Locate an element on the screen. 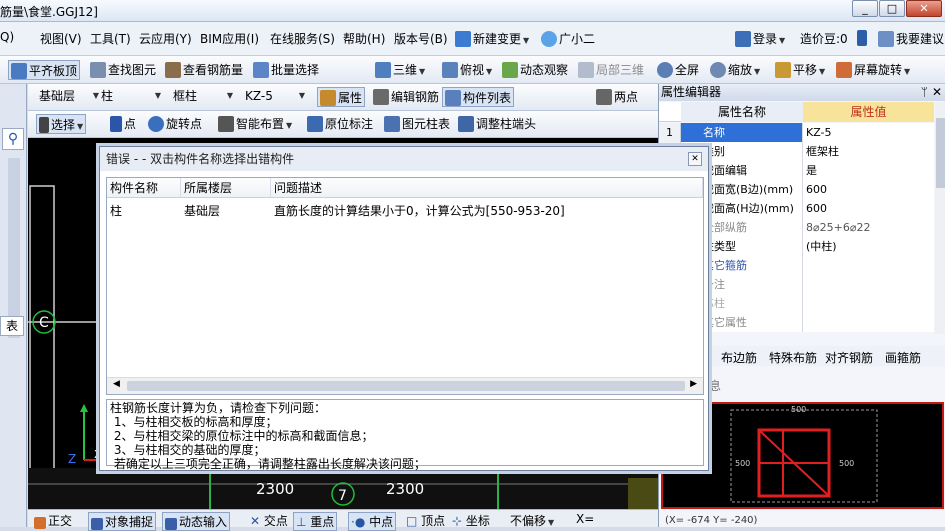 Image resolution: width=945 pixels, height=531 pixels. component-toolbar: 基础层 ▼ 柱 ▼ 框柱 ▼ KZ-5 ▼ 属性 编辑钢筋 构件列表 两点 is located at coordinates (343, 97).